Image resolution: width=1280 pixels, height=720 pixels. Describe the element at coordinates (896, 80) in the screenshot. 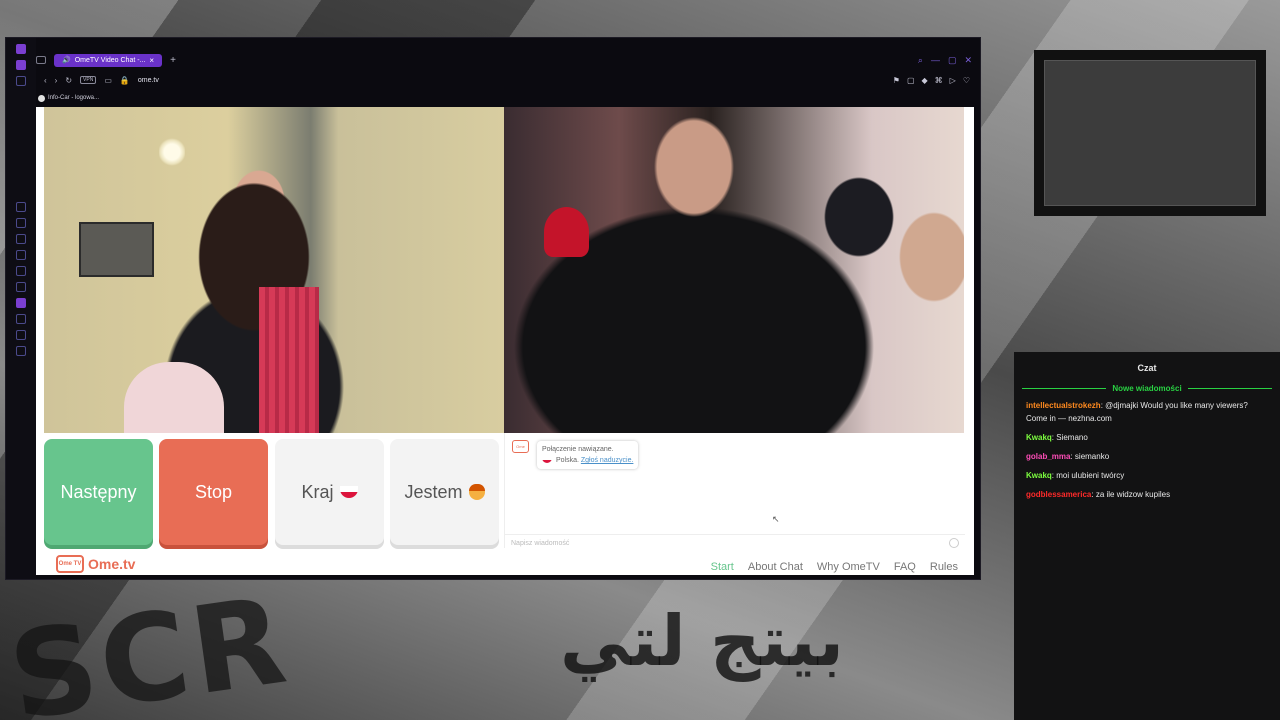

I see `bookmark-icon: ⚑` at that location.